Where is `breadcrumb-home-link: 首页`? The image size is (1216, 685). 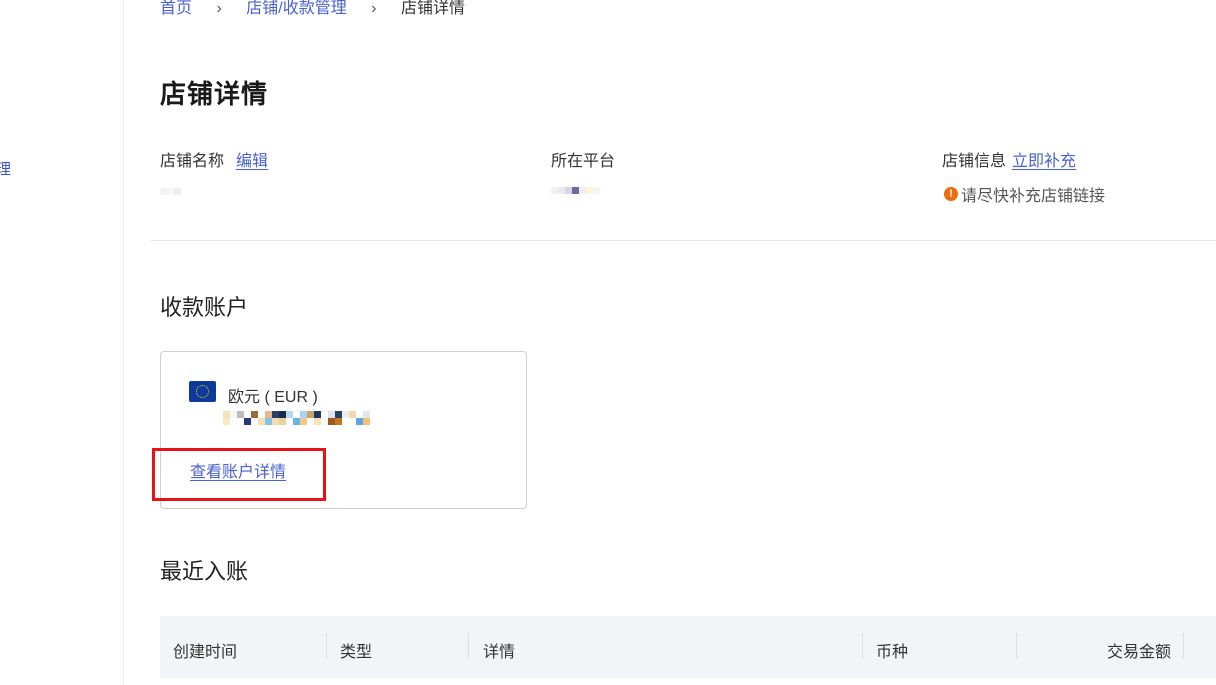 breadcrumb-home-link: 首页 is located at coordinates (176, 8).